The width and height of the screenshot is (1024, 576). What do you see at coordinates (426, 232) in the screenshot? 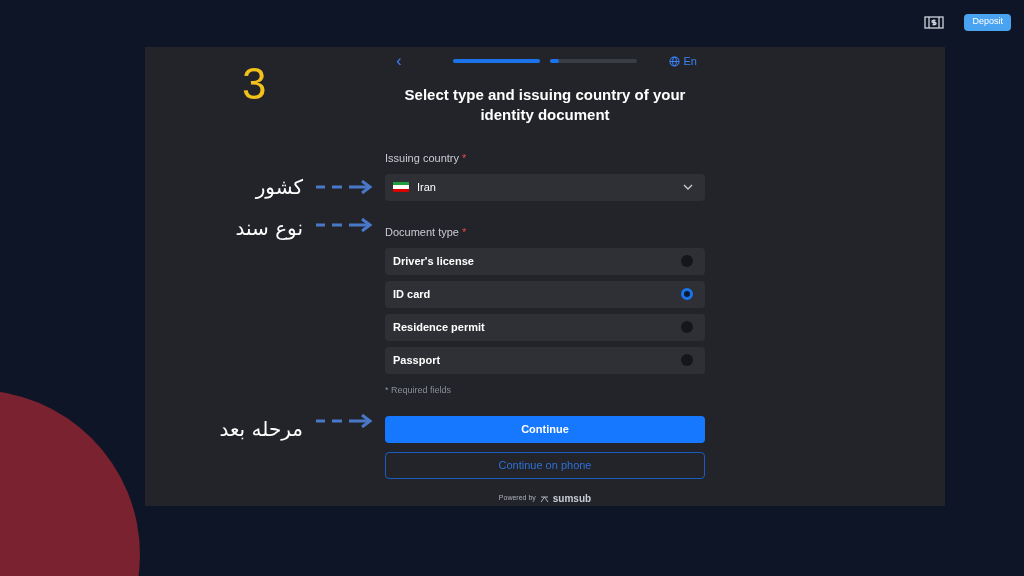
I see `field-label: Document type *` at bounding box center [426, 232].